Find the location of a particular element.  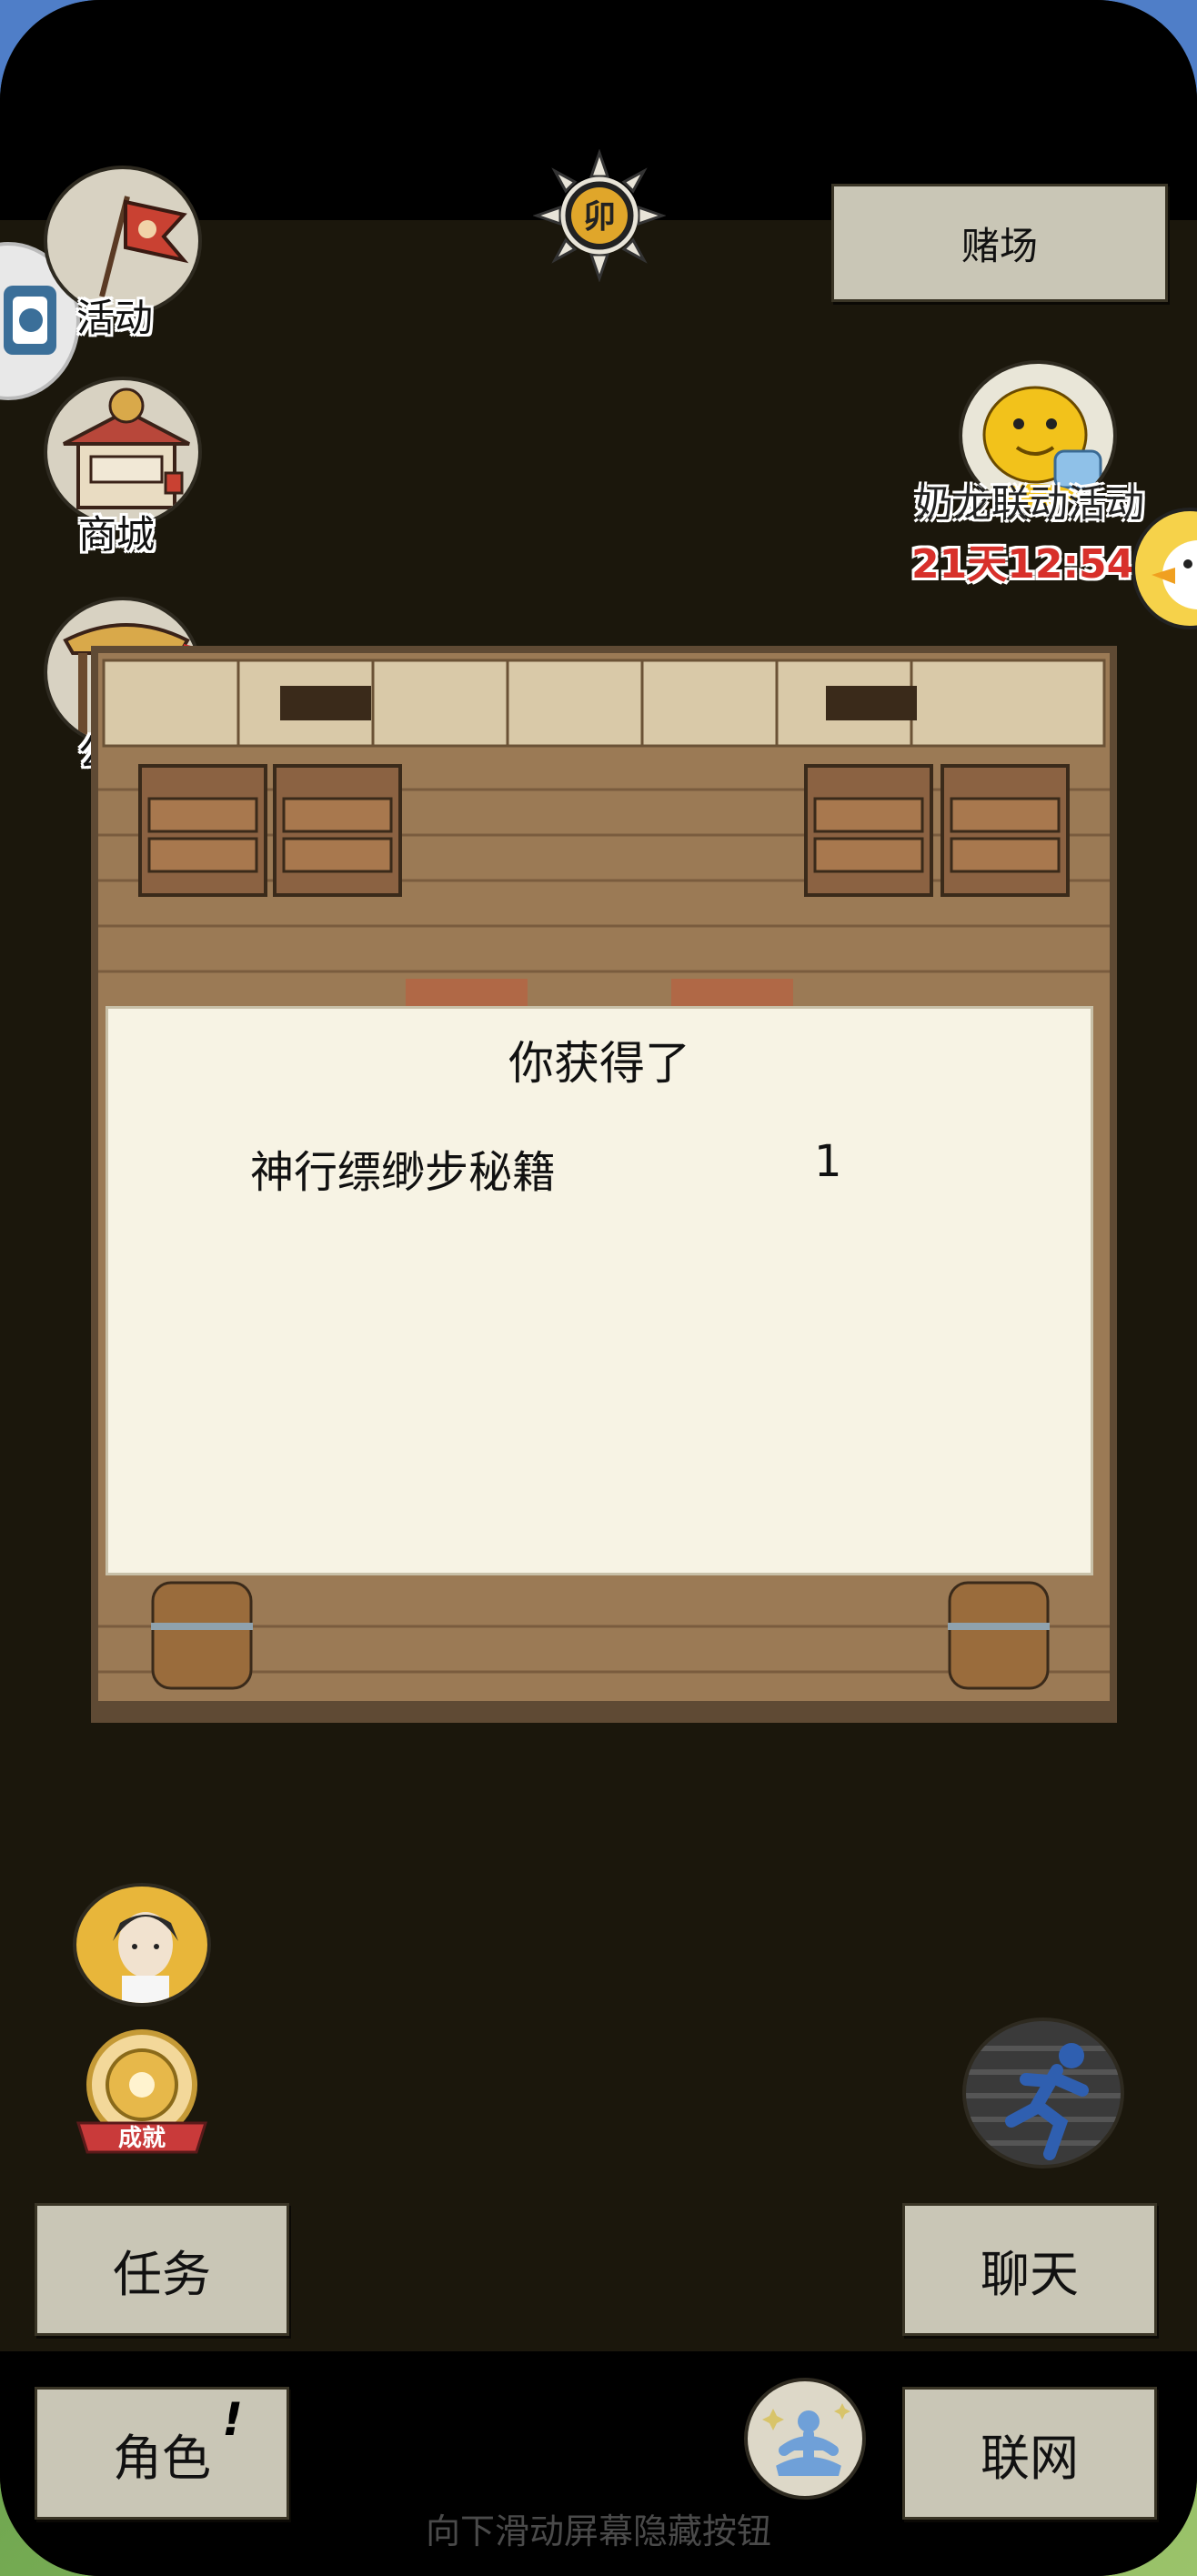

shop-label: 商城 is located at coordinates (117, 534).